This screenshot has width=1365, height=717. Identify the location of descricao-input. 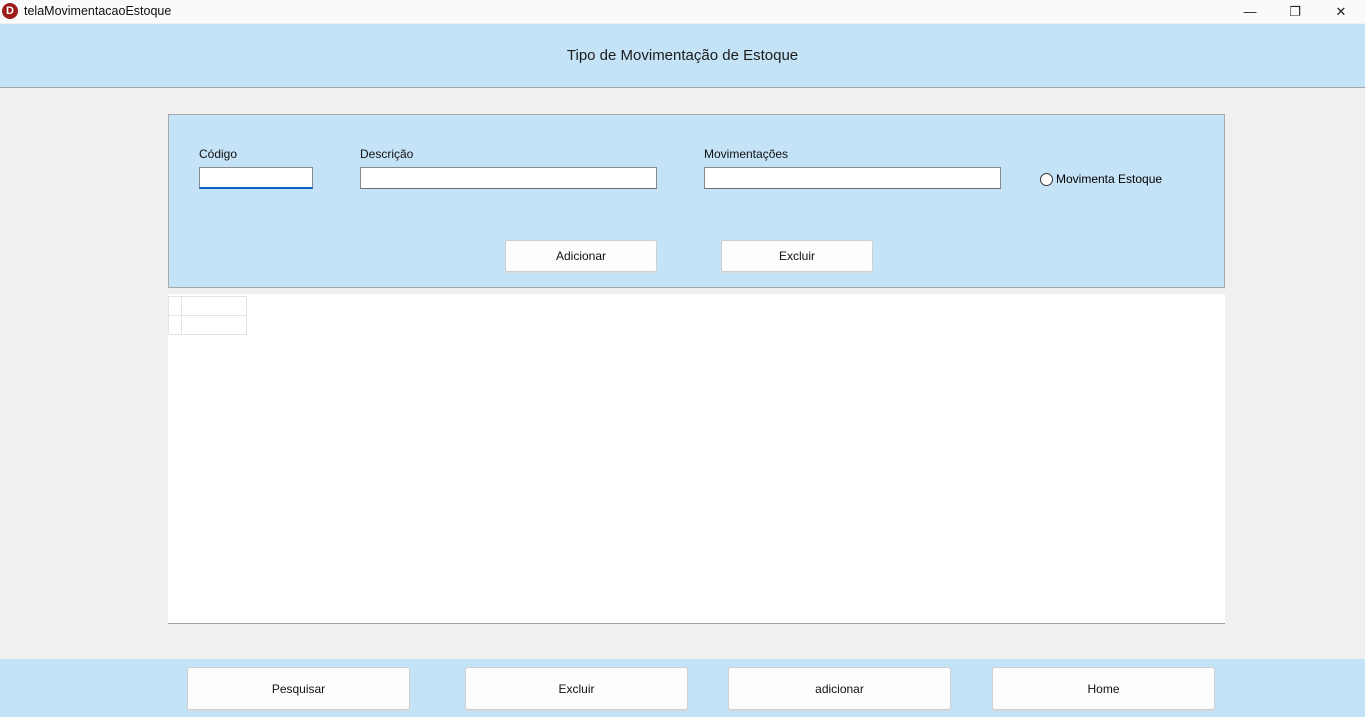
(508, 178).